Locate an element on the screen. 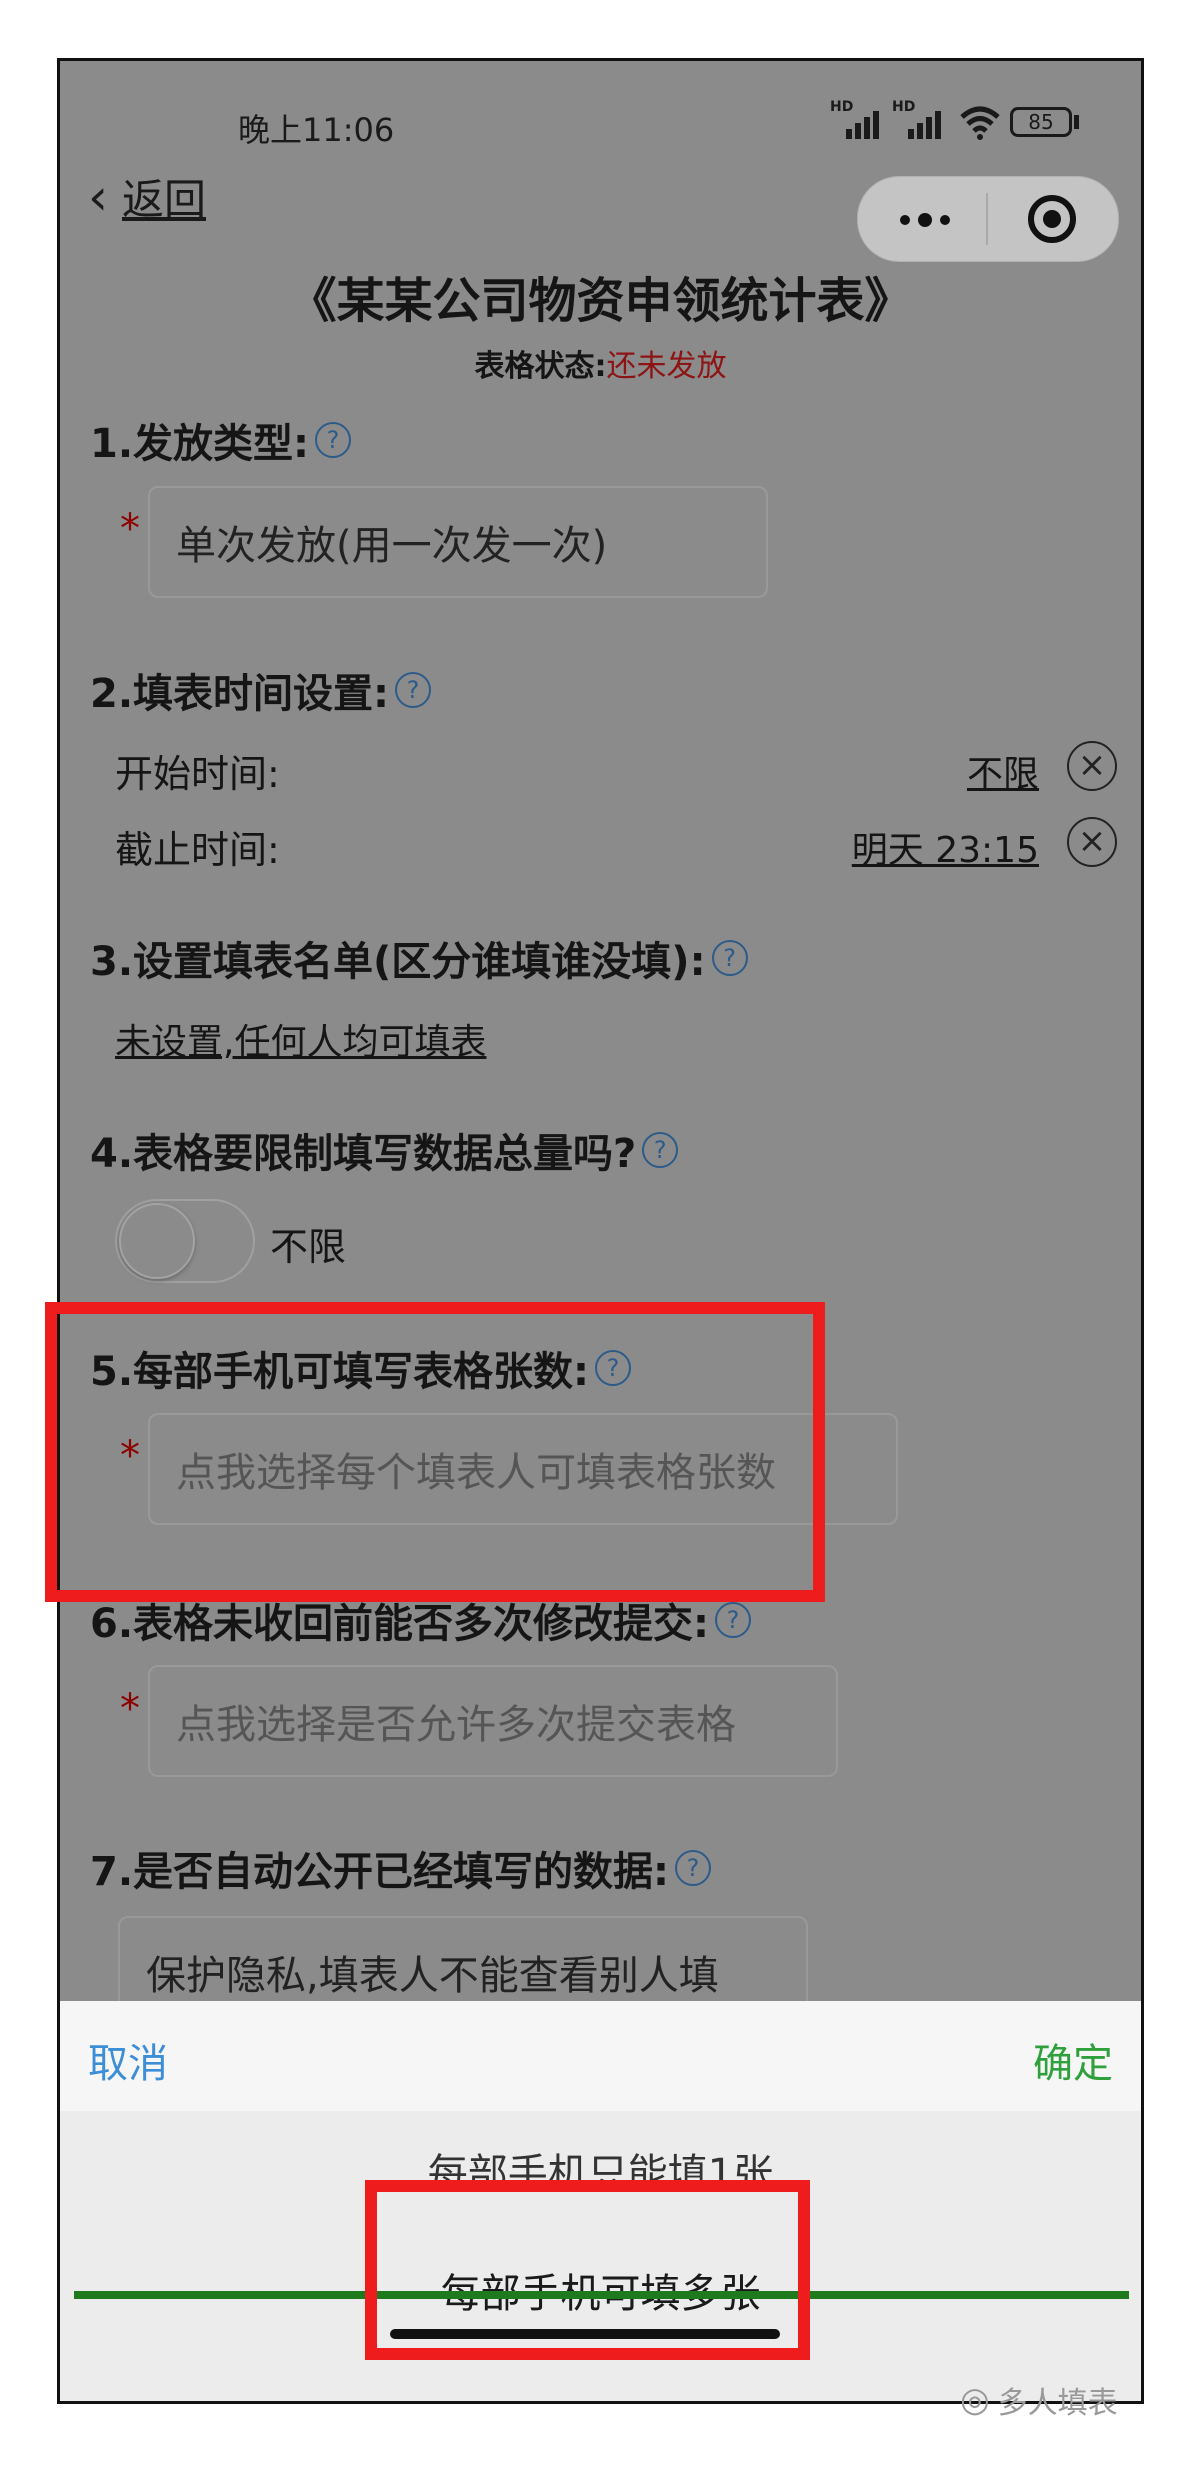 The width and height of the screenshot is (1200, 2466). q3-label: 3.设置填表名单(区分谁填谁没填): ? is located at coordinates (419, 958).